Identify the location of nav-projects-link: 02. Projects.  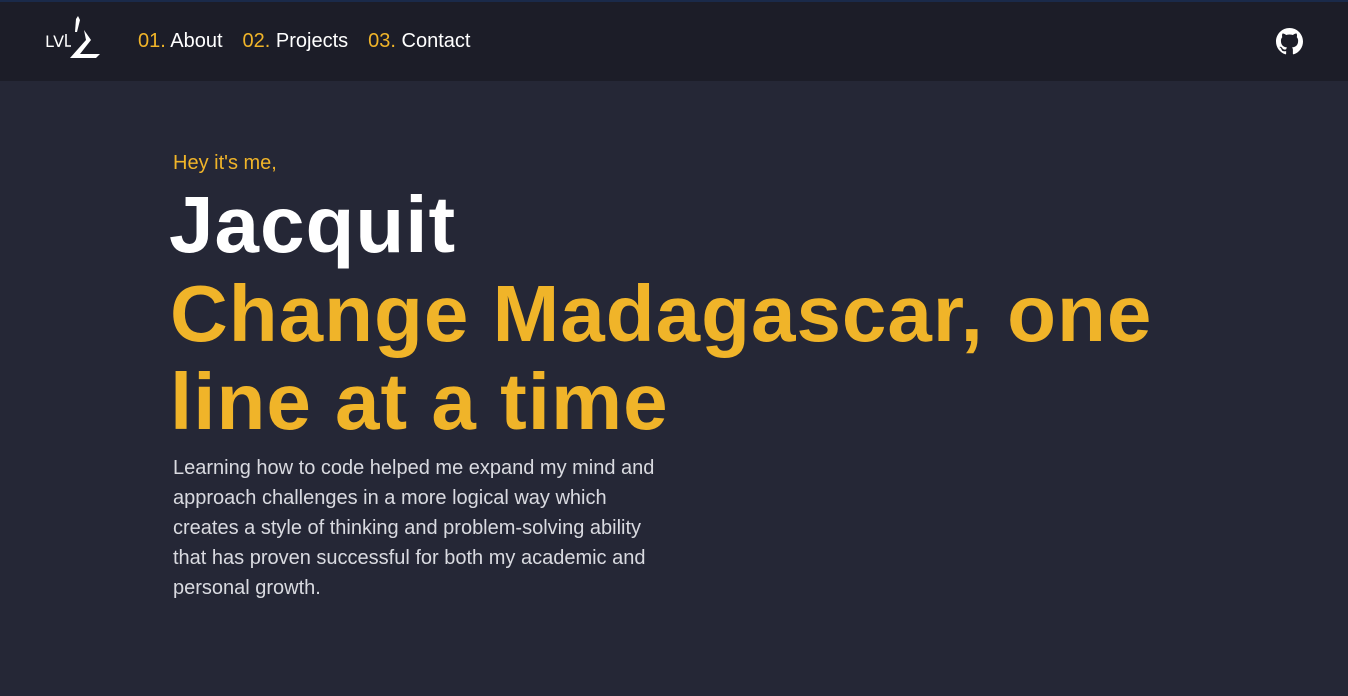
(296, 41).